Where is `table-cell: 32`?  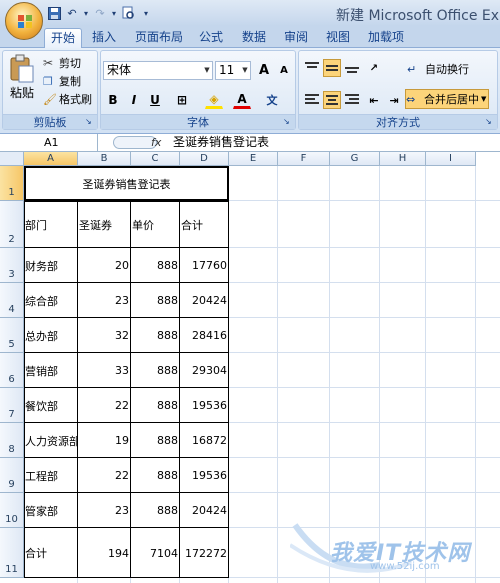
table-cell: 32 is located at coordinates (104, 335).